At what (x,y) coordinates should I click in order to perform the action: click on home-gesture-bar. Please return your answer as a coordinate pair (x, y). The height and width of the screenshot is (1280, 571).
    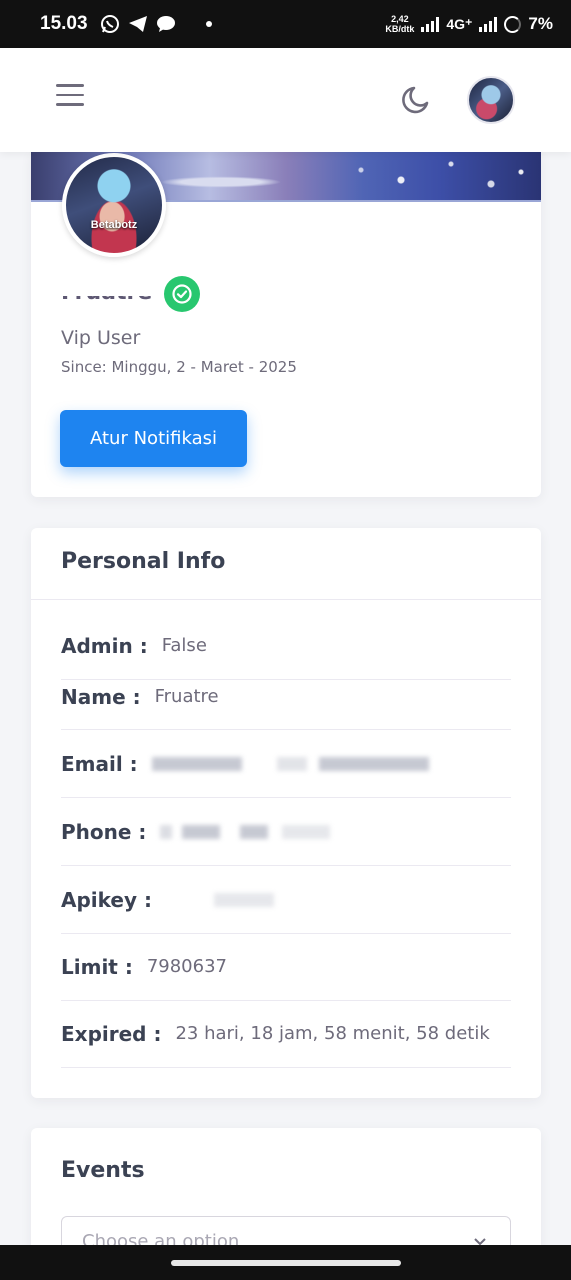
    Looking at the image, I should click on (285, 1262).